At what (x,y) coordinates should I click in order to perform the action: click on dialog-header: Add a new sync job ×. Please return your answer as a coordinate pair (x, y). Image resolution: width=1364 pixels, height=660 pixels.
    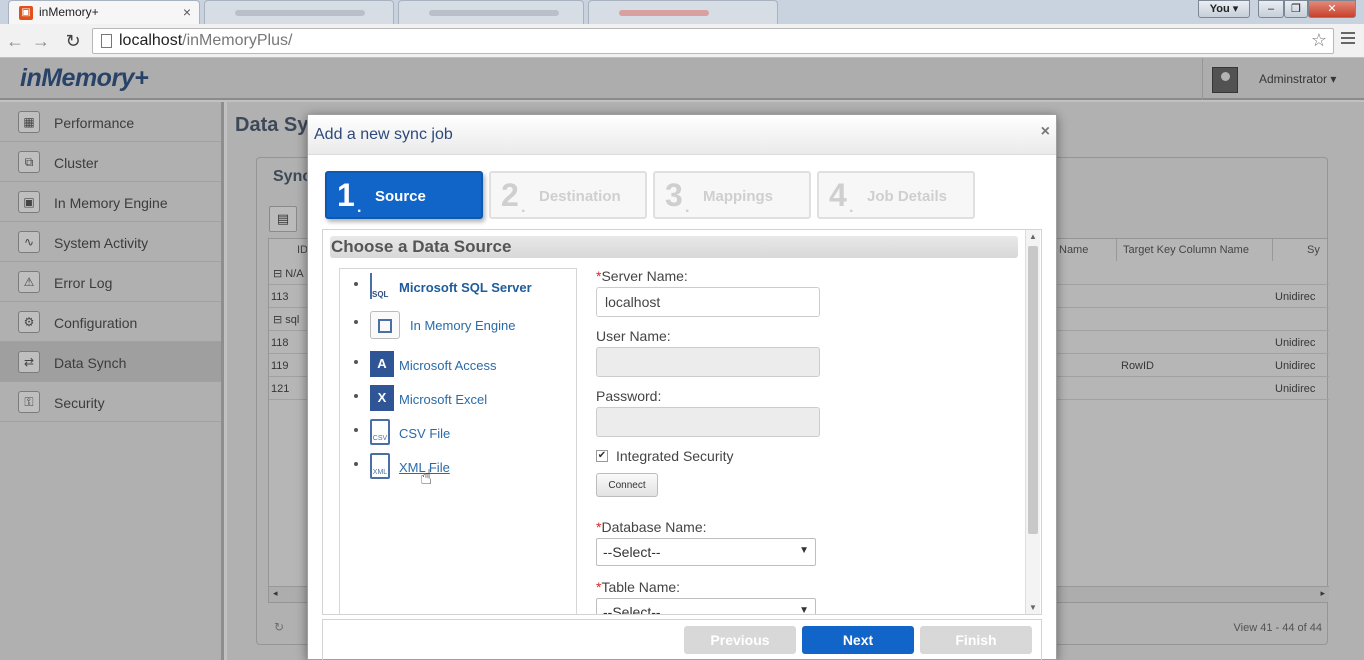
    Looking at the image, I should click on (682, 135).